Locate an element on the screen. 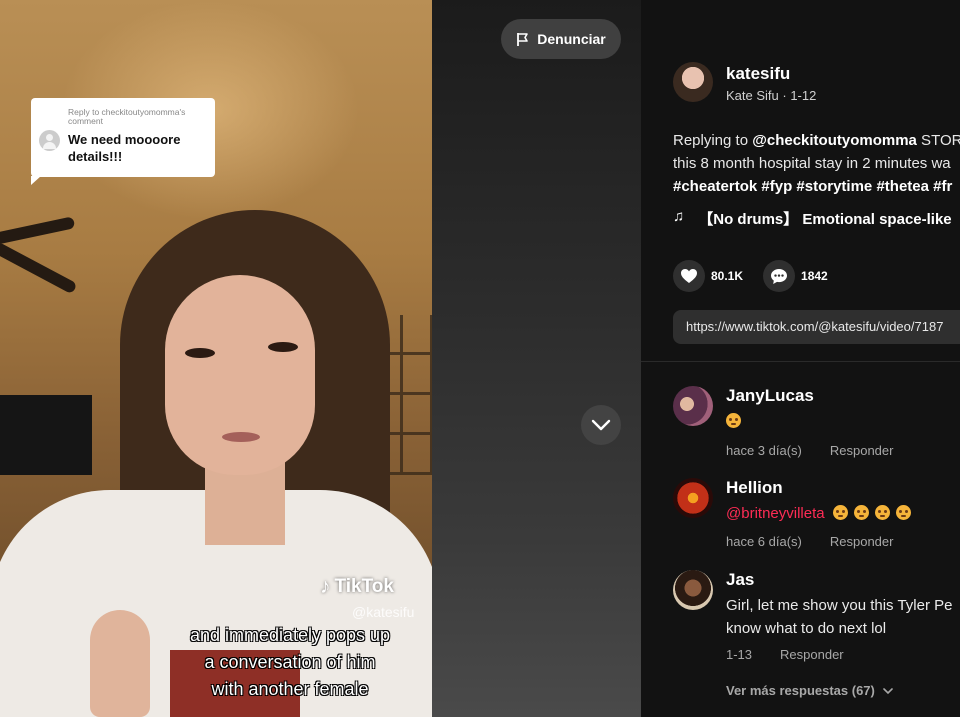 This screenshot has width=960, height=717. like-count: 80.1K is located at coordinates (727, 276).